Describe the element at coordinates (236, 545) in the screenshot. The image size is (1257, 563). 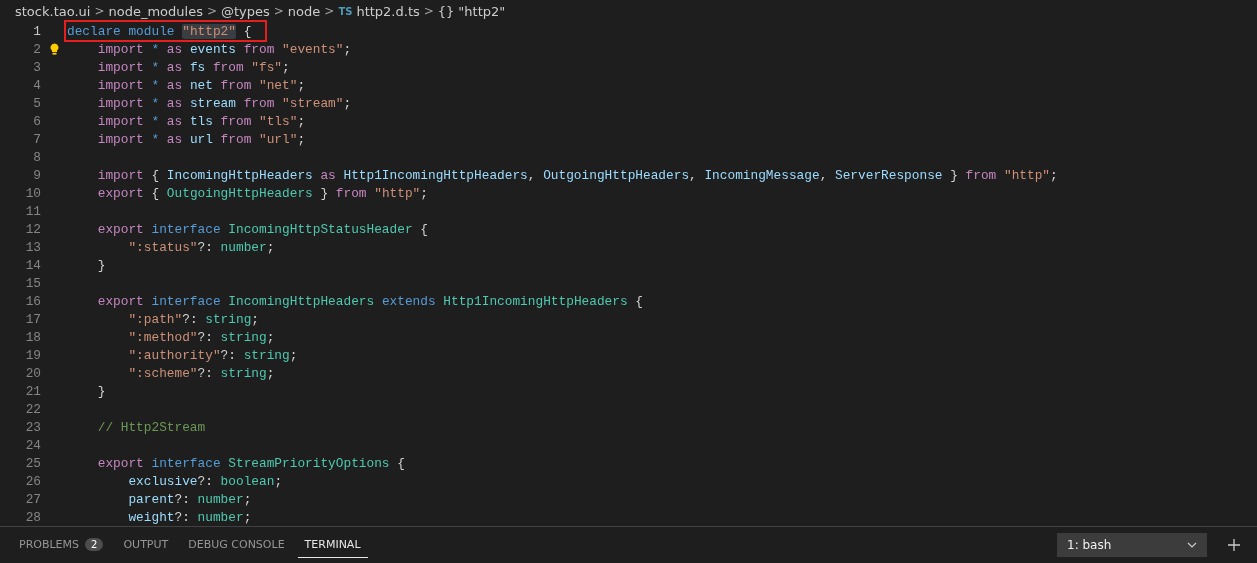
I see `panel-tab: DEBUG CONSOLE` at that location.